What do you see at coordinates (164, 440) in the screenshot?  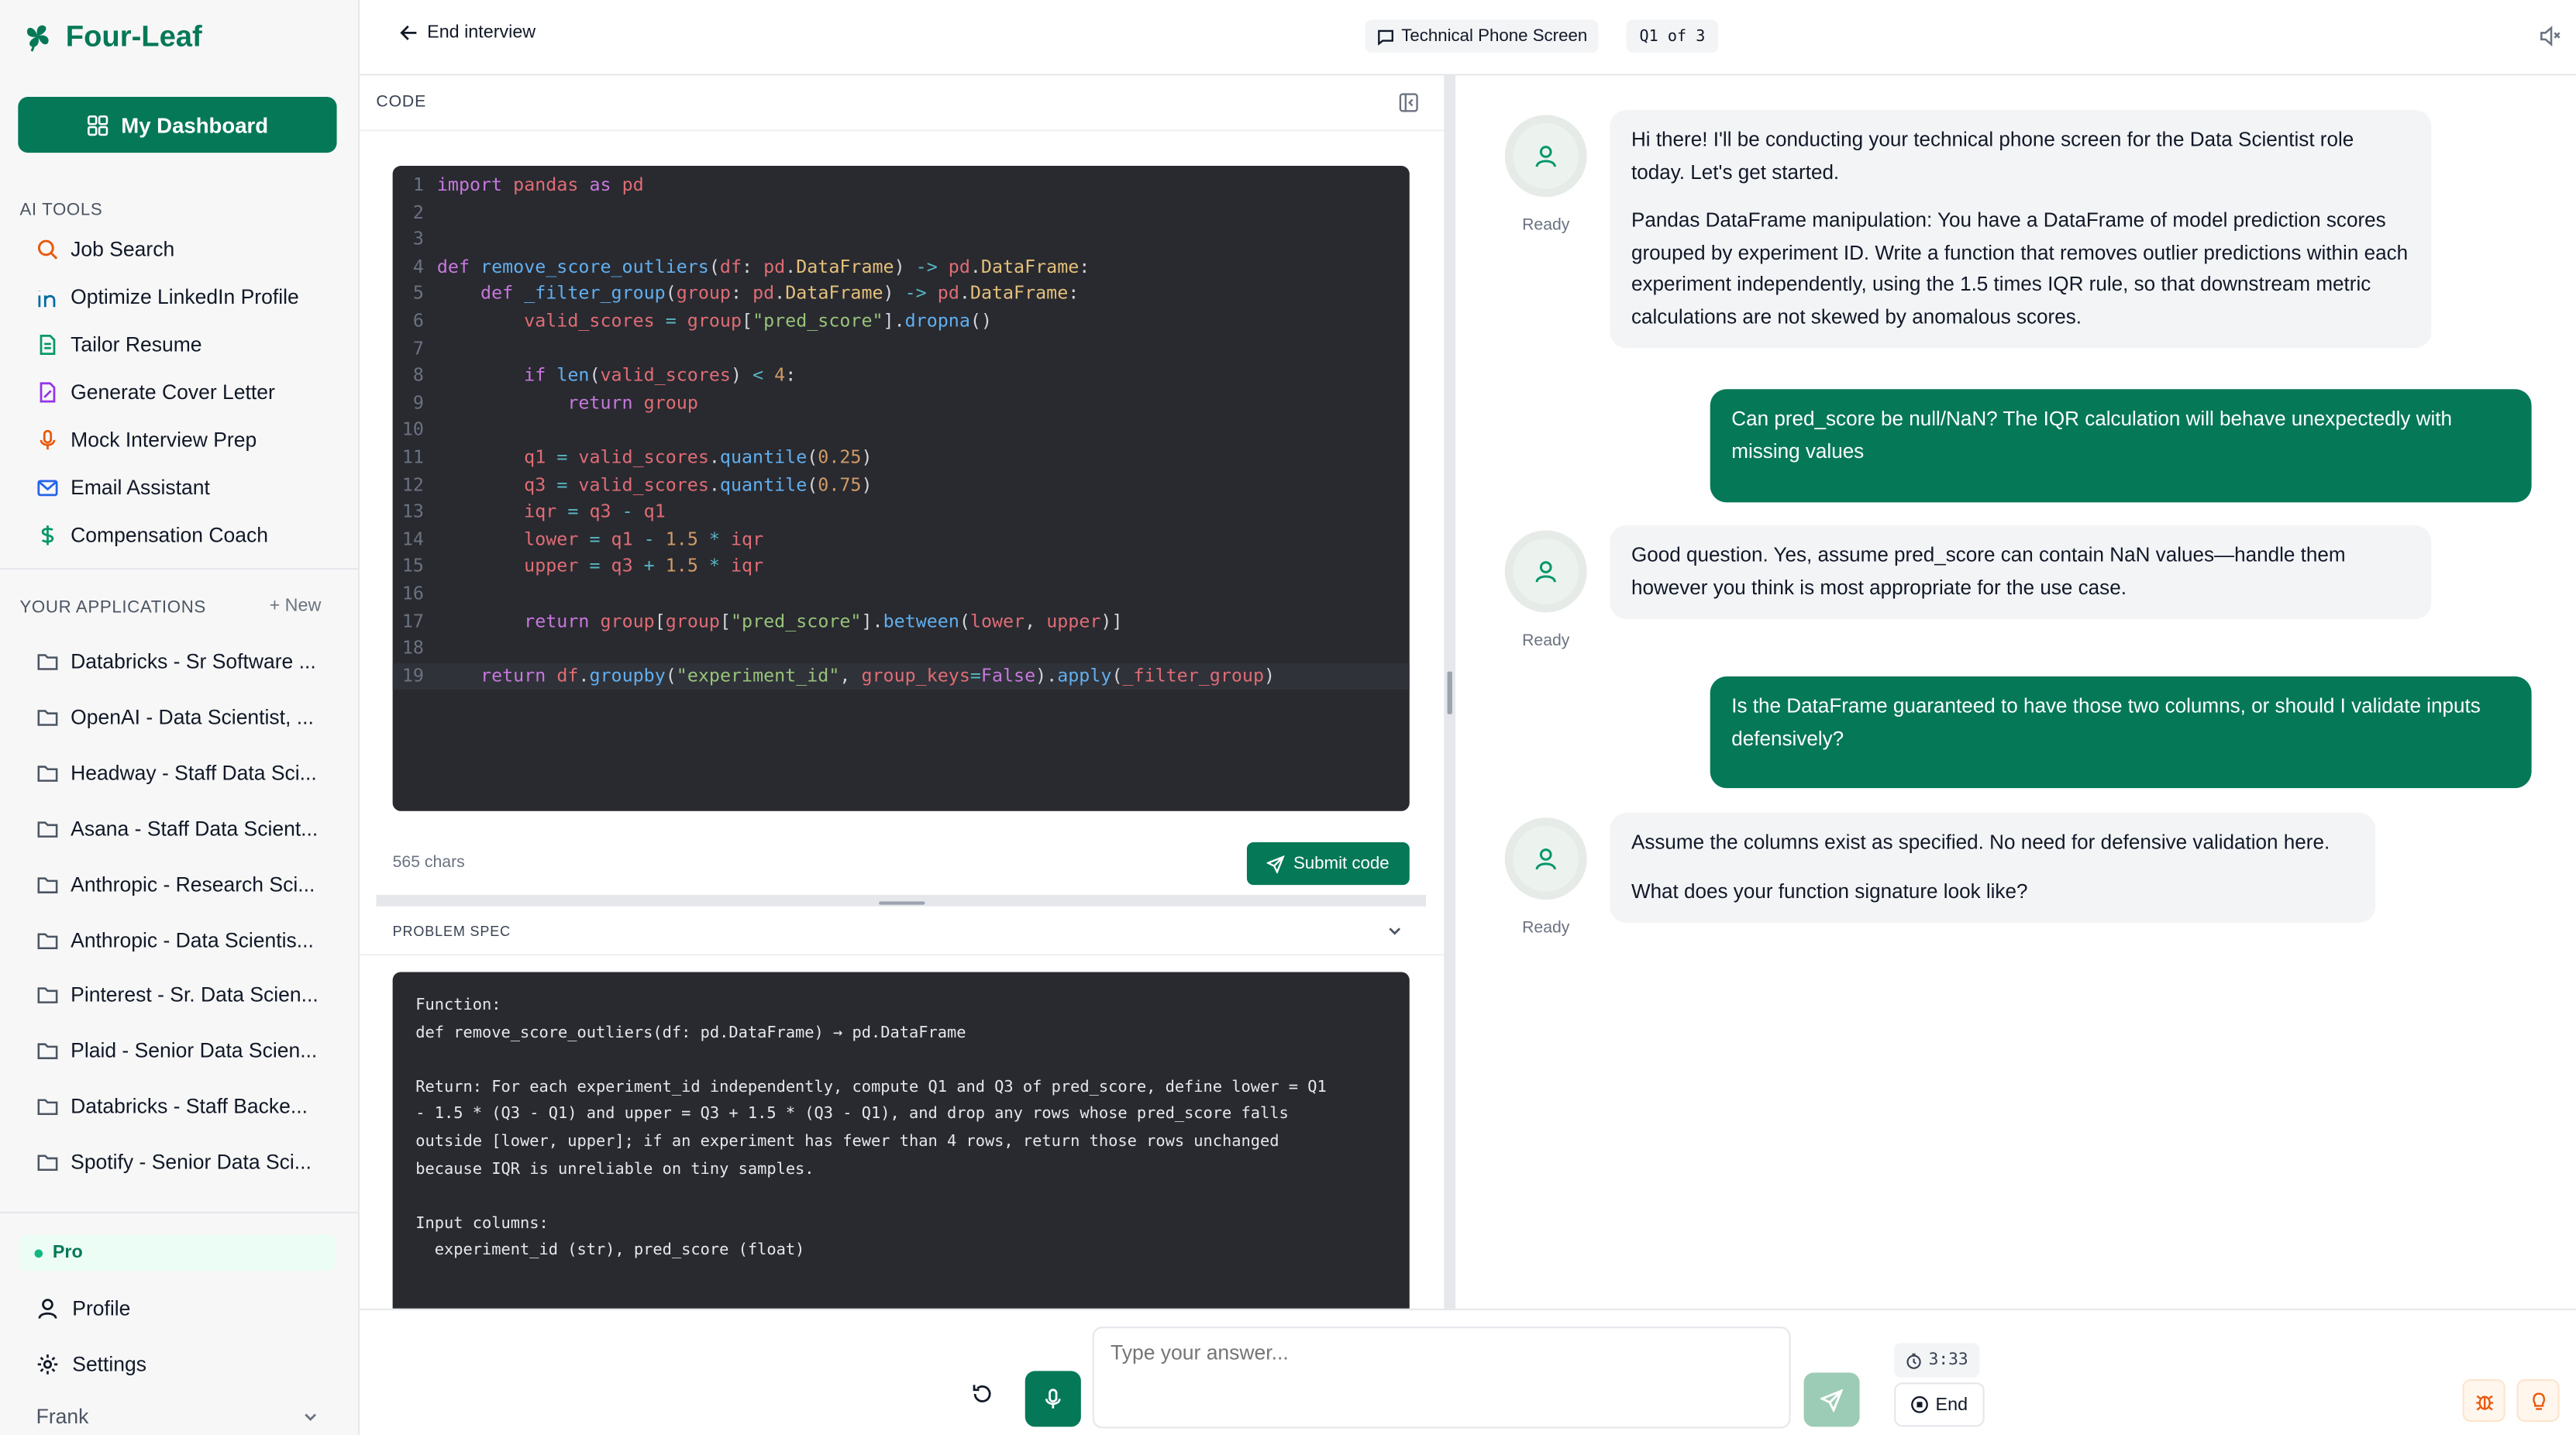 I see `sidebar-item-label: Mock Interview Prep` at bounding box center [164, 440].